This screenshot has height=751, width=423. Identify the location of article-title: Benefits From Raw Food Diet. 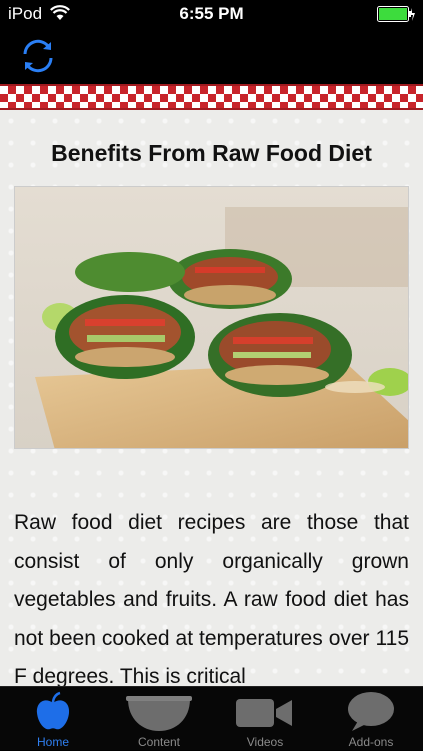
(211, 153).